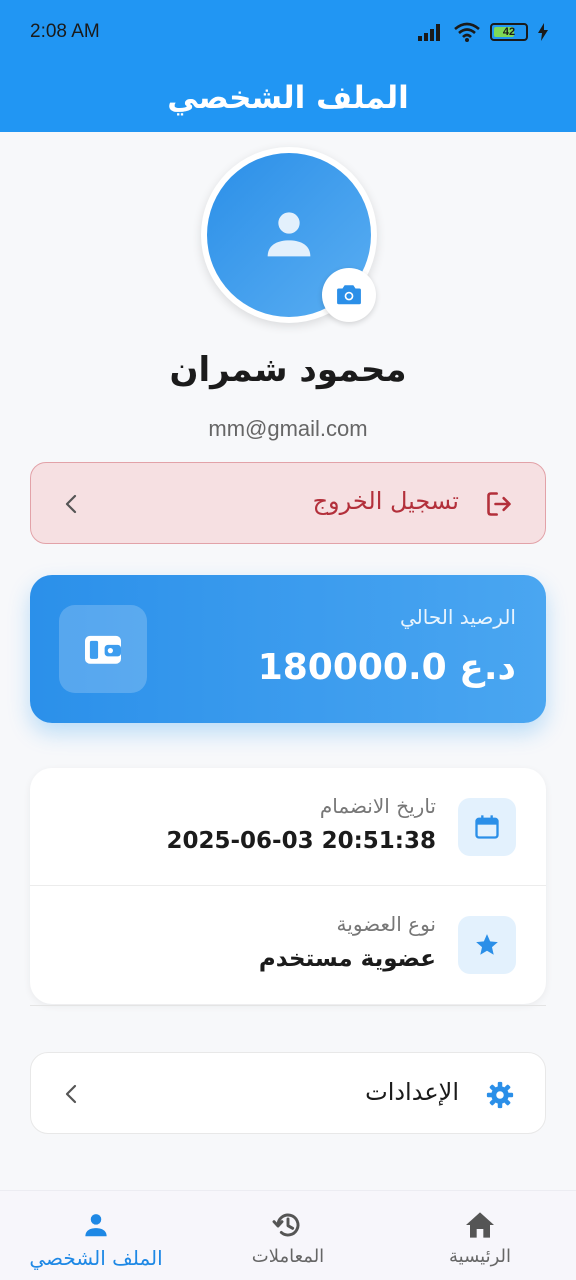 Image resolution: width=576 pixels, height=1280 pixels. What do you see at coordinates (480, 1256) in the screenshot?
I see `nav-label-home: الرئيسية` at bounding box center [480, 1256].